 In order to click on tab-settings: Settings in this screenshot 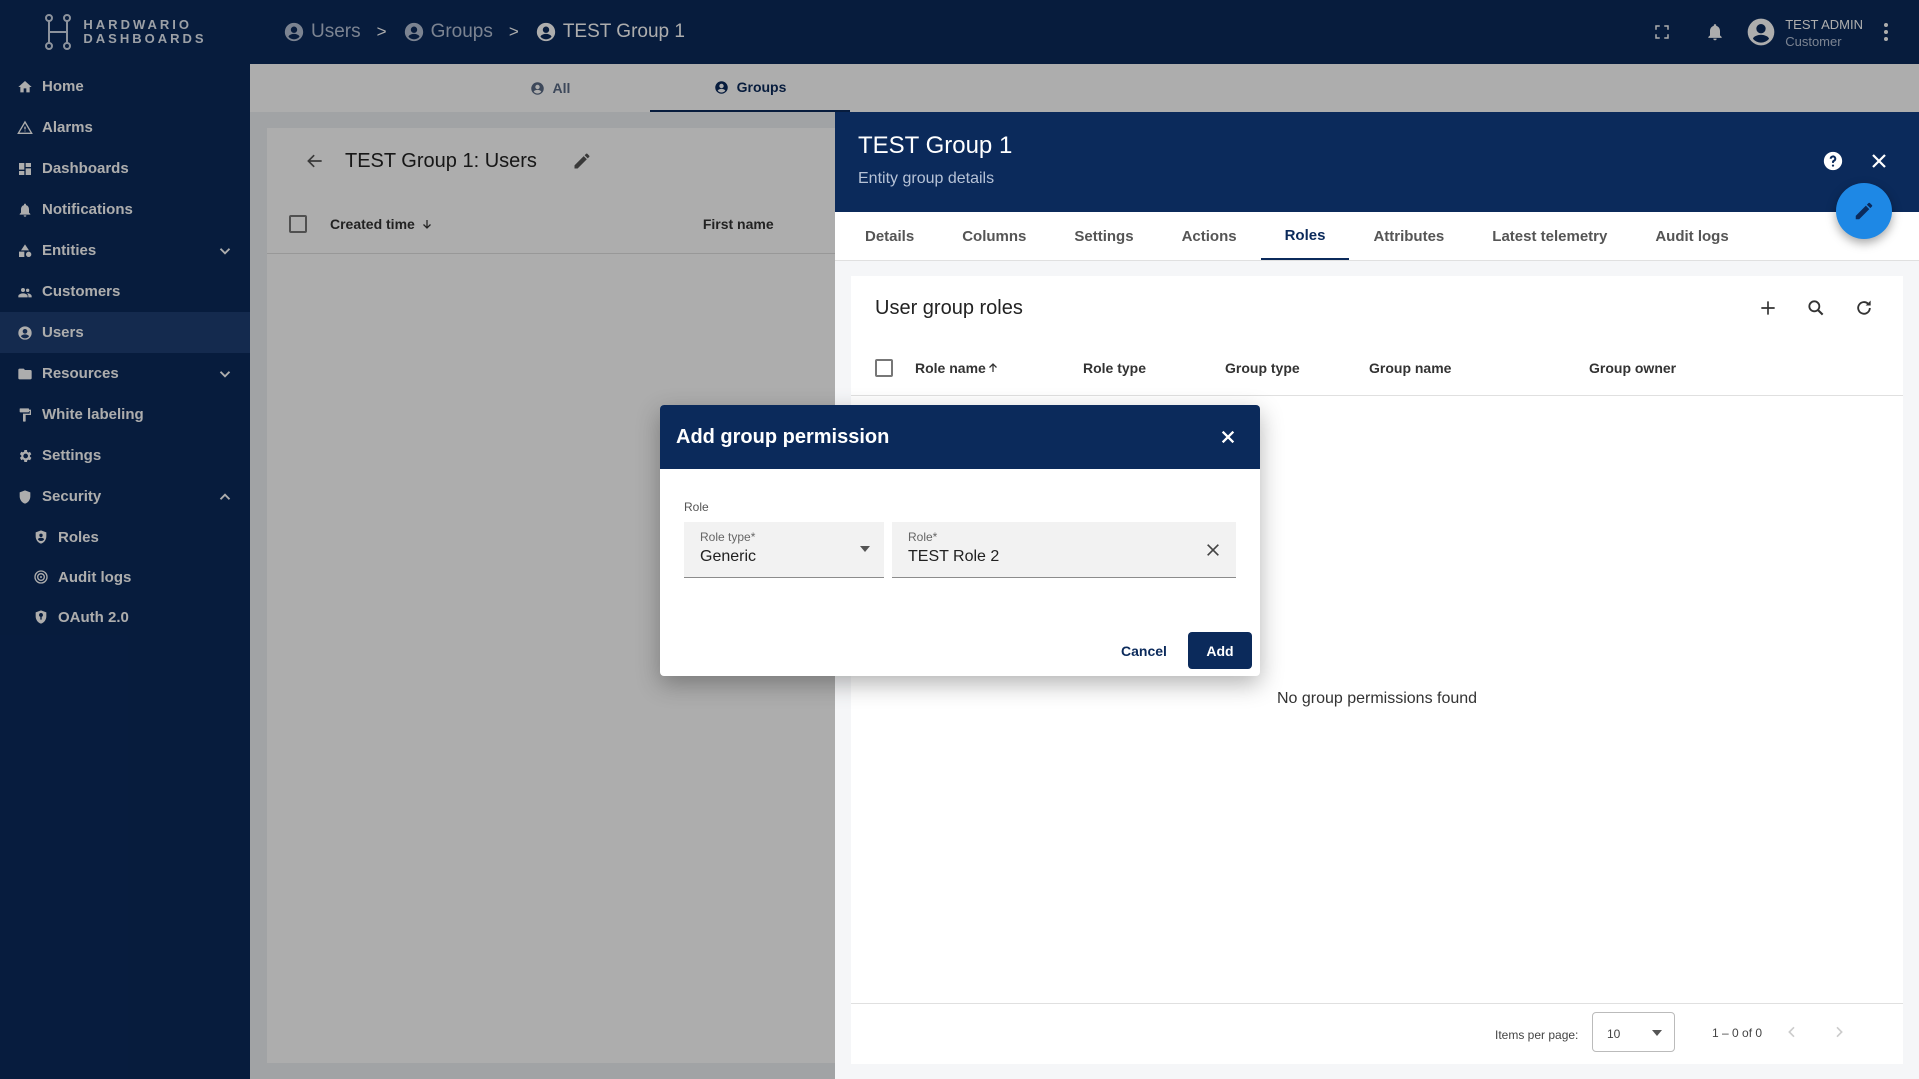, I will do `click(1103, 236)`.